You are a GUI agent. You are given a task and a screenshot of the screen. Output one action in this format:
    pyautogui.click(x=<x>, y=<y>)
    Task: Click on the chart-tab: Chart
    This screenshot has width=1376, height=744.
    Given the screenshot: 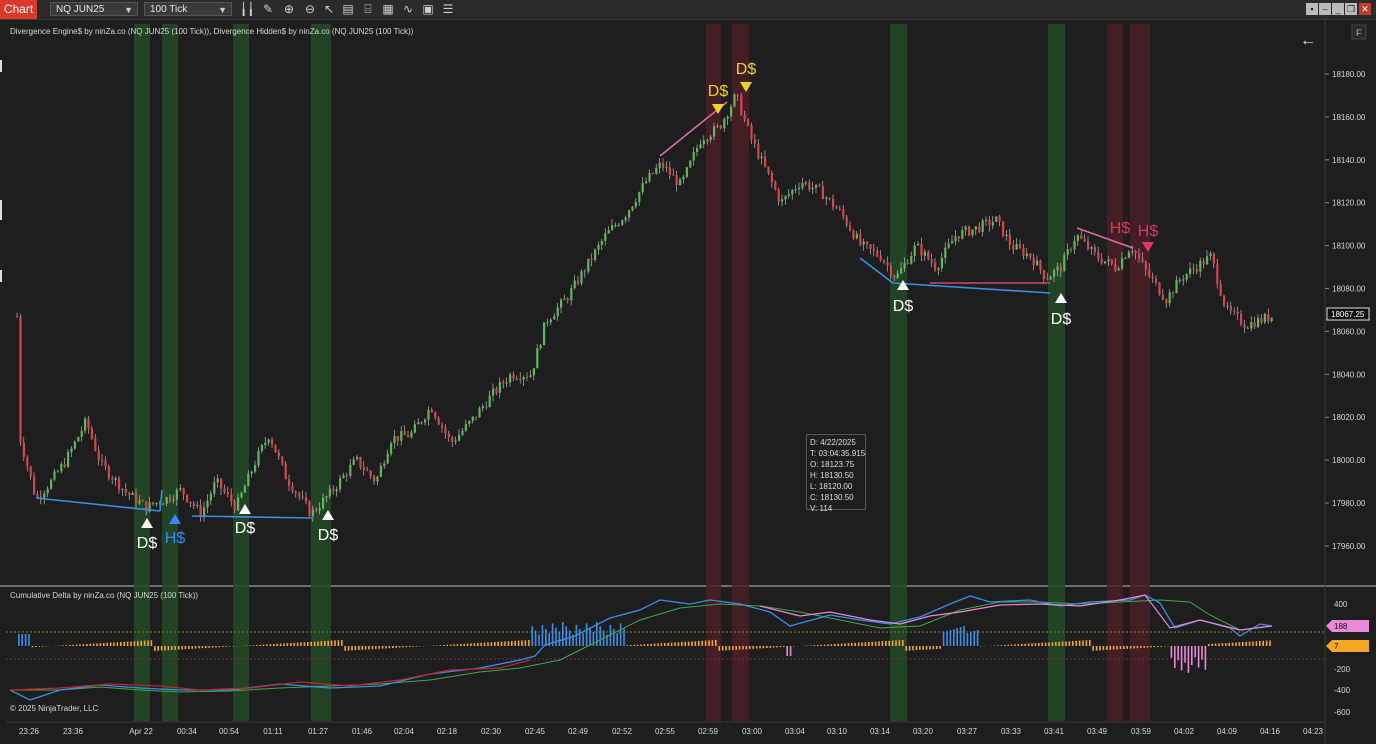 What is the action you would take?
    pyautogui.click(x=18, y=9)
    